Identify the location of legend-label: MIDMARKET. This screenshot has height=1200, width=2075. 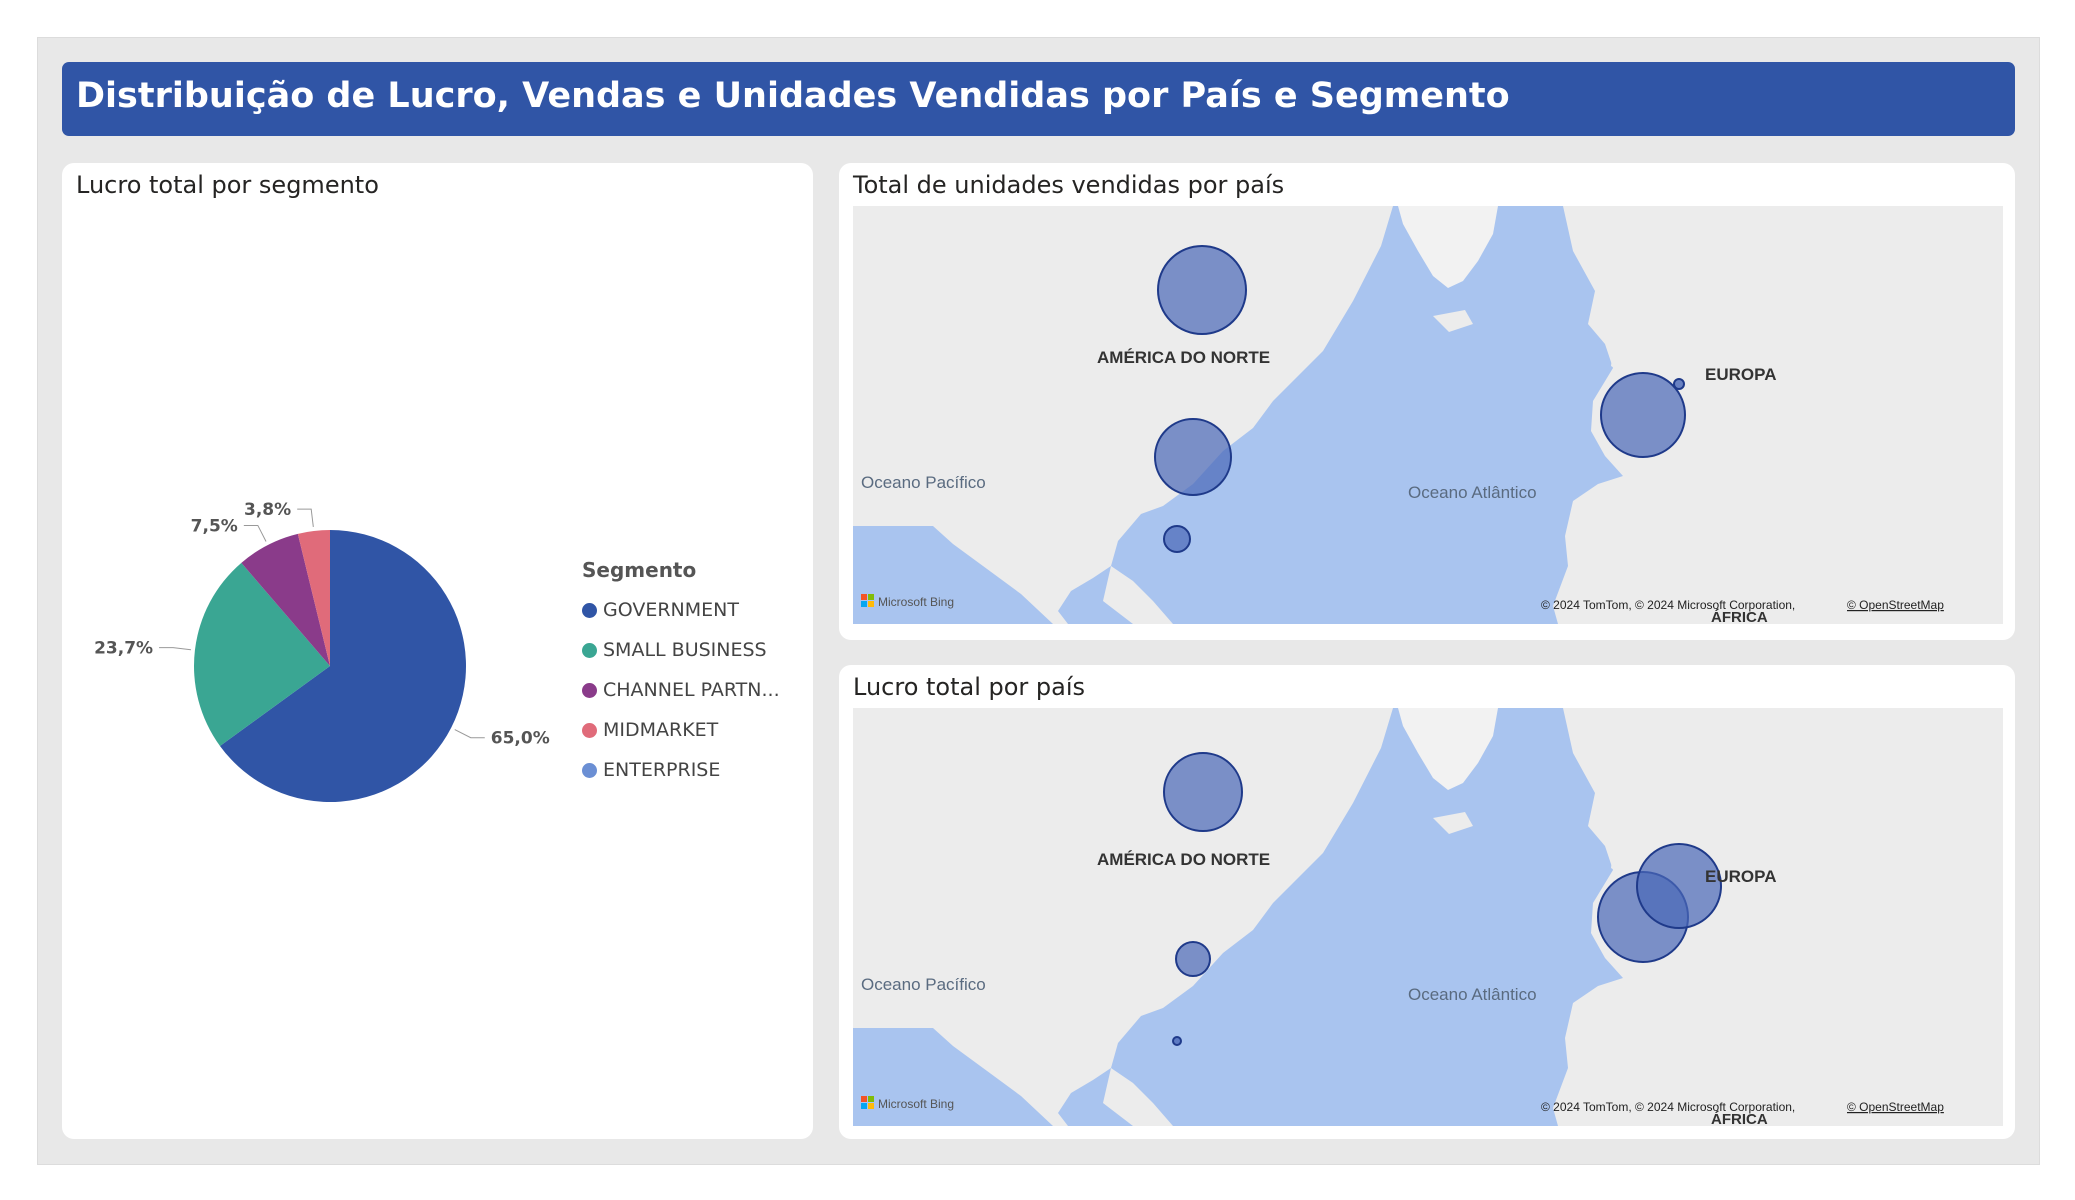
(661, 730).